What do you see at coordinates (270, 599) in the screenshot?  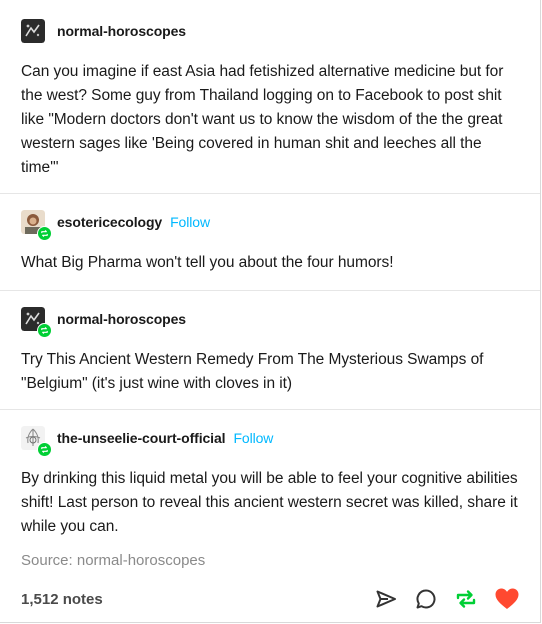 I see `post-footer: 1,512 notes` at bounding box center [270, 599].